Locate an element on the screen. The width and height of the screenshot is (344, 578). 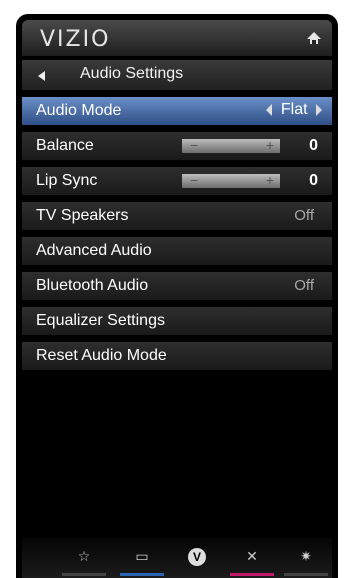
close-button: ✕ is located at coordinates (252, 560).